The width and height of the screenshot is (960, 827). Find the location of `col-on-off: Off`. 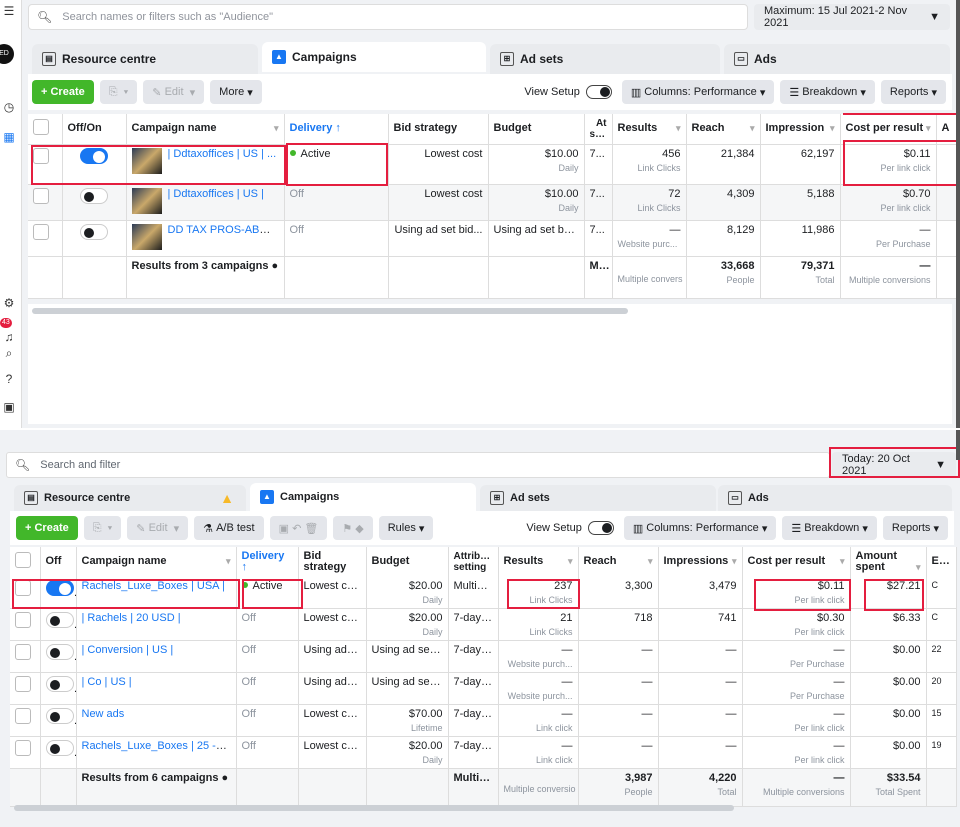

col-on-off: Off is located at coordinates (58, 562).